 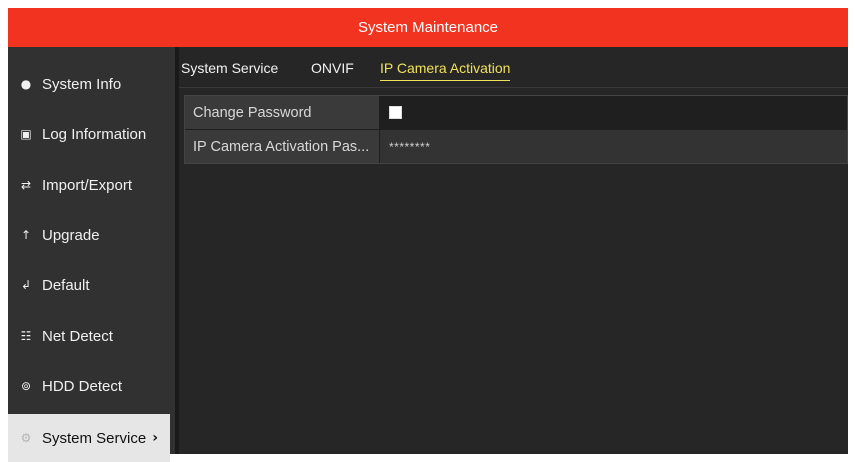 I want to click on sidebar-item-import-export: ⇄ Import/Export, so click(x=89, y=185).